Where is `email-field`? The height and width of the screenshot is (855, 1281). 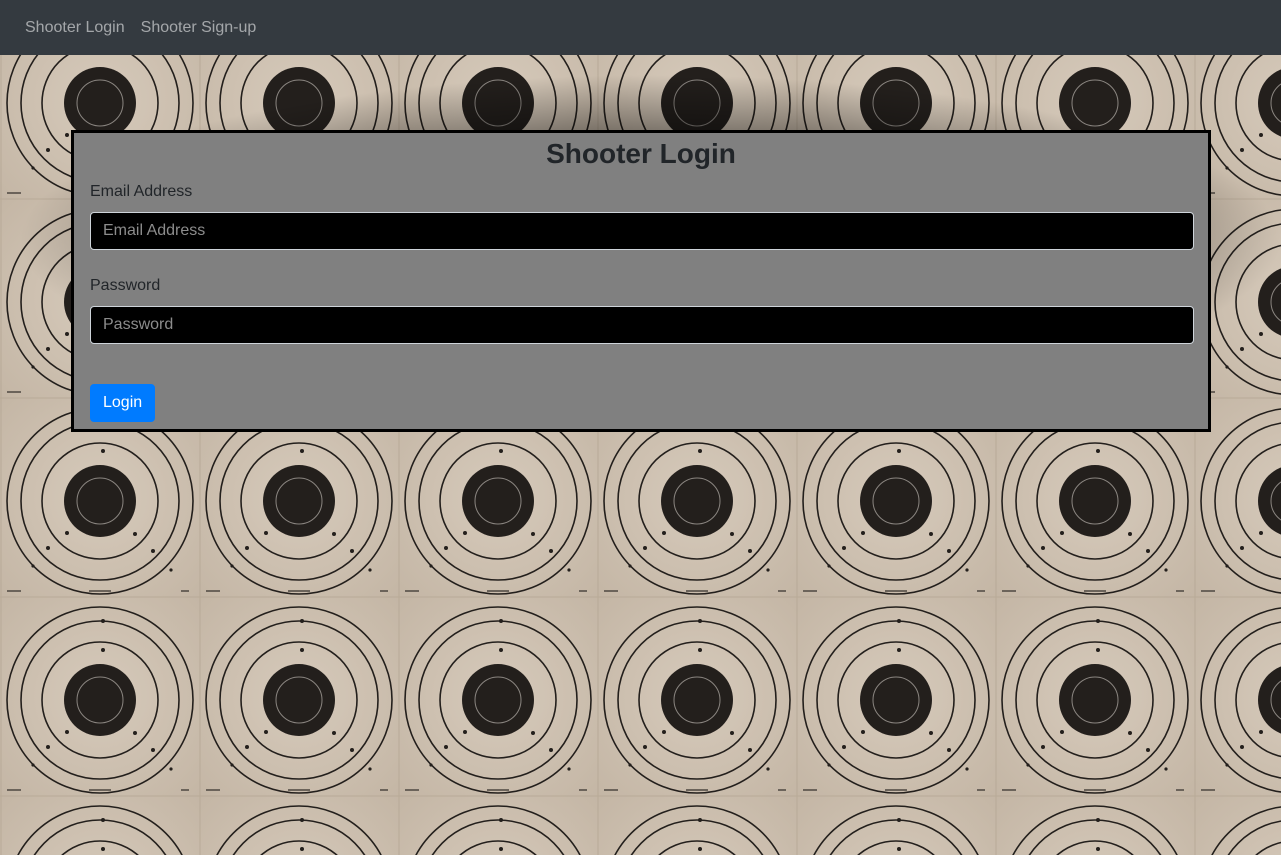
email-field is located at coordinates (642, 231).